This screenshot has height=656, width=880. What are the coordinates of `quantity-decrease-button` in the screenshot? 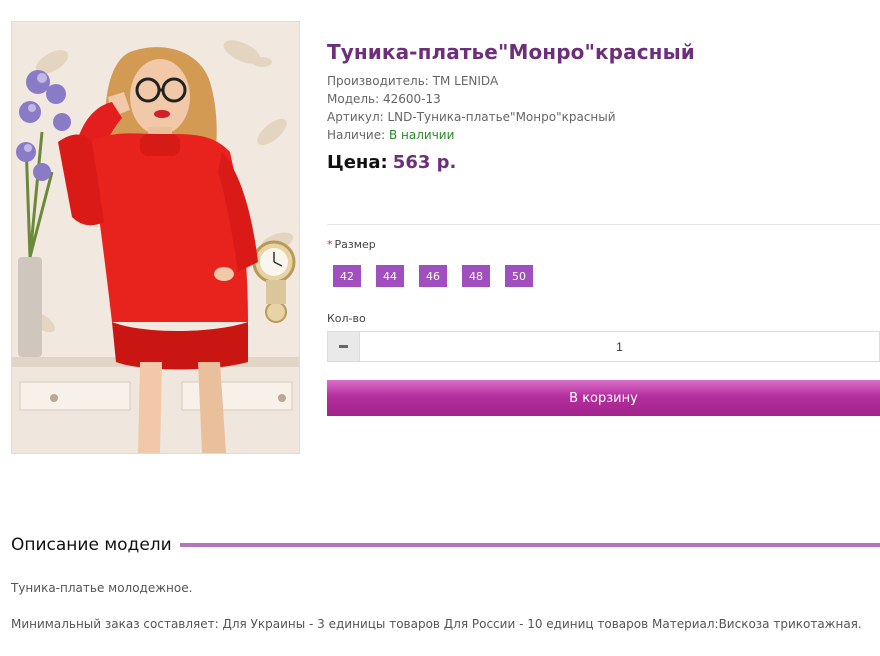 It's located at (344, 346).